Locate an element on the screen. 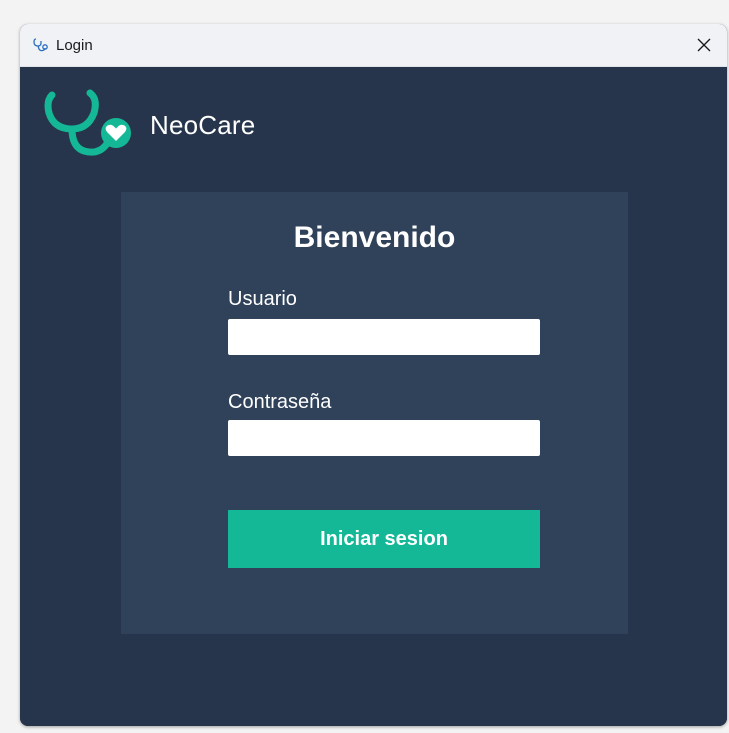 This screenshot has height=733, width=729. password-label: Contraseña is located at coordinates (280, 402).